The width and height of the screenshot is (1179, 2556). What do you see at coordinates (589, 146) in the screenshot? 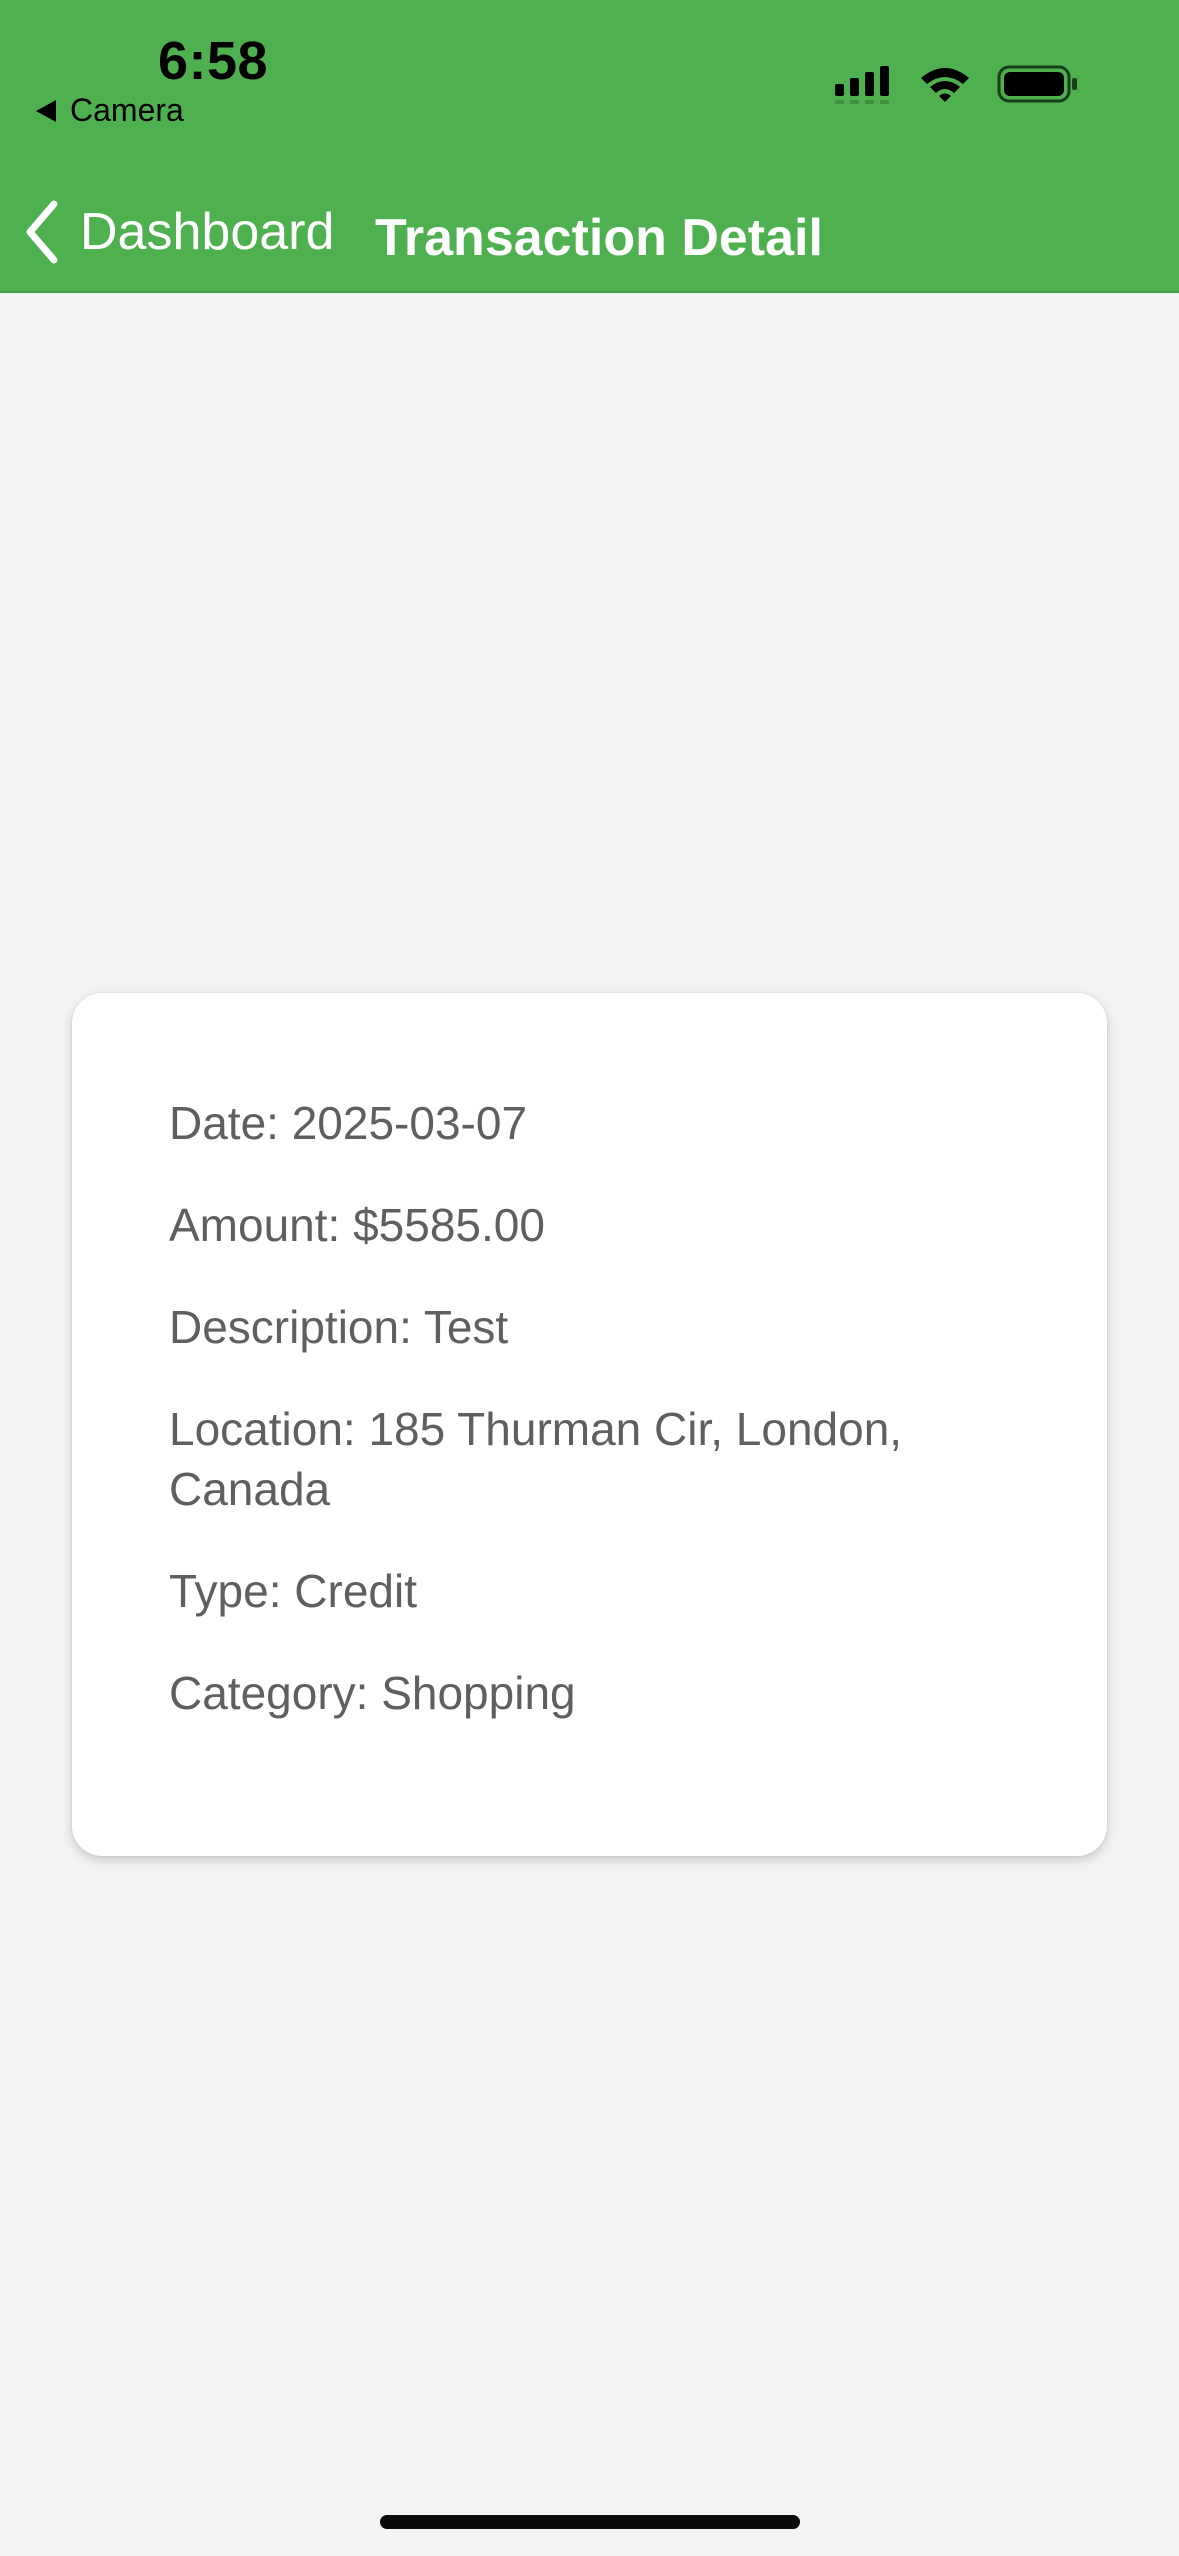
I see `app-header: 6:58 Camera Dashboard Transaction Detail` at bounding box center [589, 146].